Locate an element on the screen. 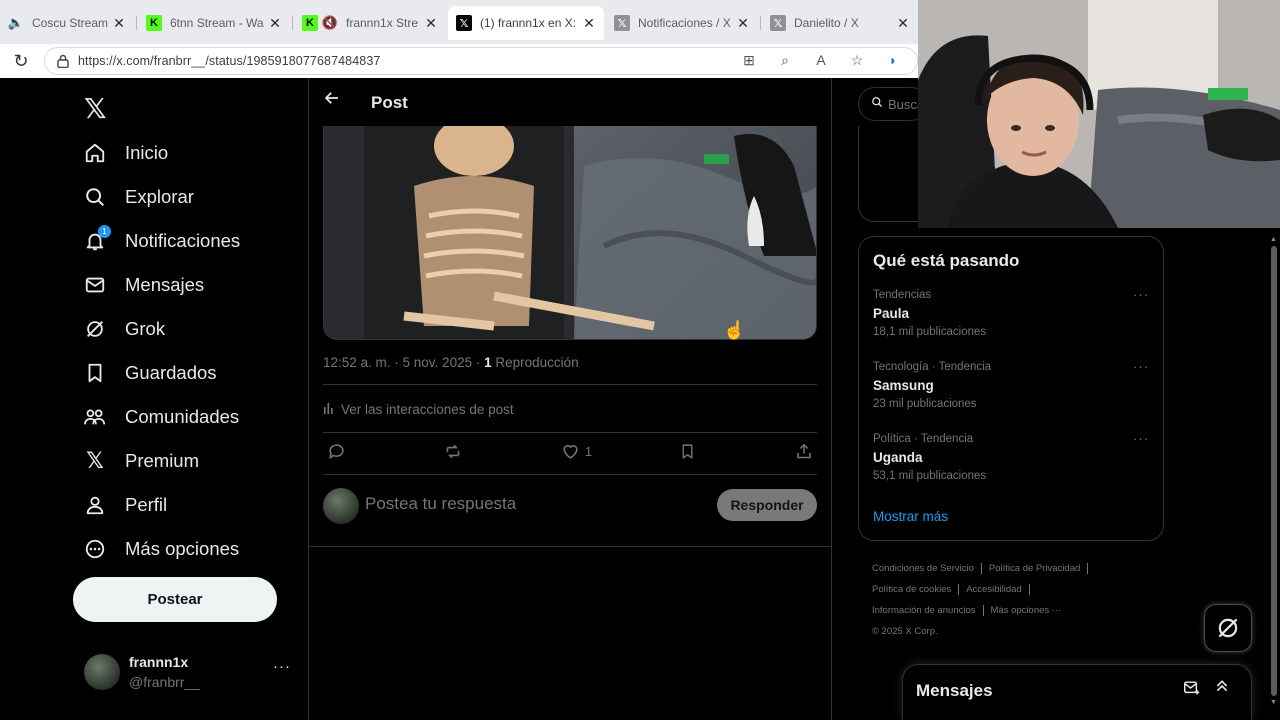  show-more-link: Mostrar más is located at coordinates (910, 516).